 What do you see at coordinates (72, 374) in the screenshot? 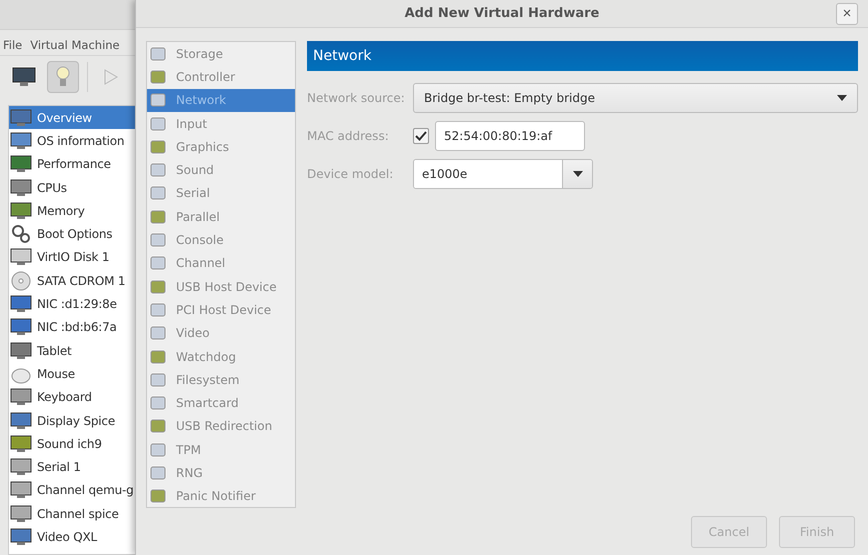
I see `hardware-item: Mouse` at bounding box center [72, 374].